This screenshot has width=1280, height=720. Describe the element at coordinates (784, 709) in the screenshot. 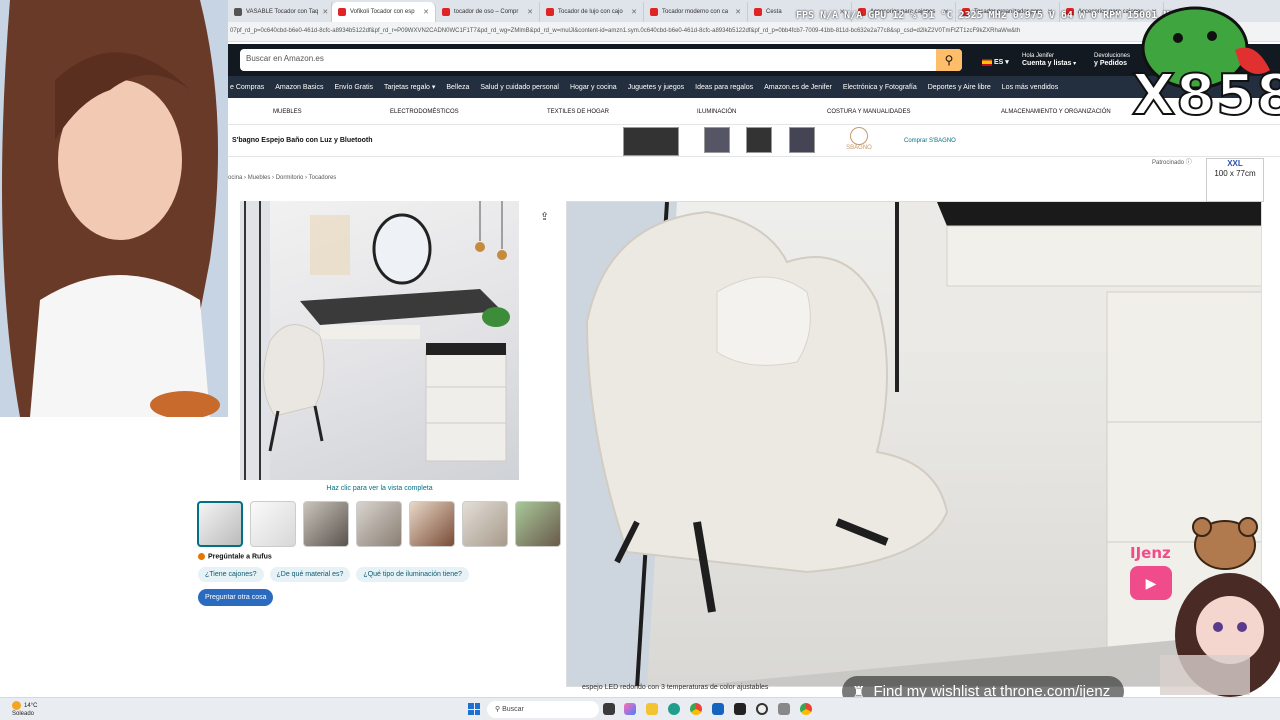

I see `settings-icon` at that location.